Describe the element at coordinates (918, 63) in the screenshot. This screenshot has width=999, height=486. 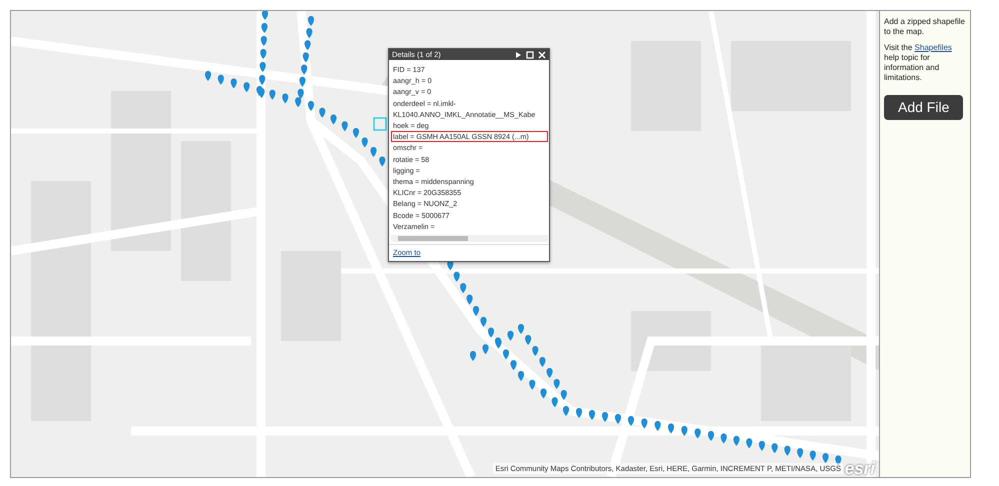
I see `help-text: Visit the Shapefiles help topic for information and limitations.` at that location.